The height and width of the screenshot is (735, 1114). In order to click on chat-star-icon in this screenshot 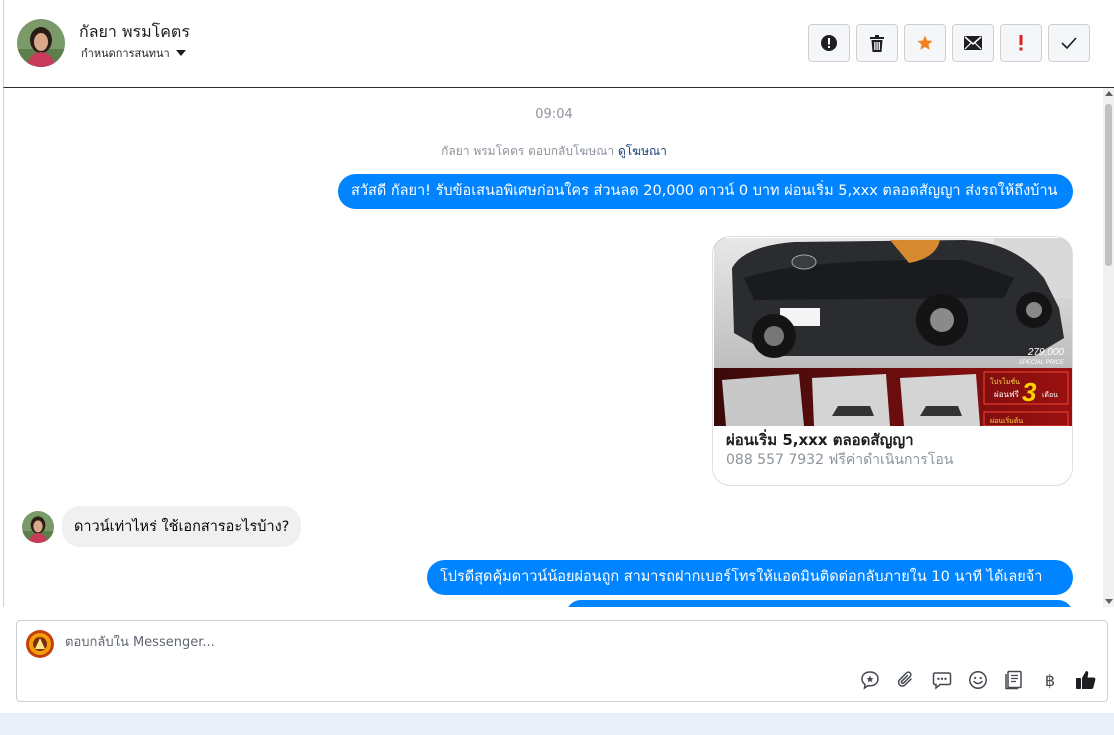, I will do `click(870, 680)`.